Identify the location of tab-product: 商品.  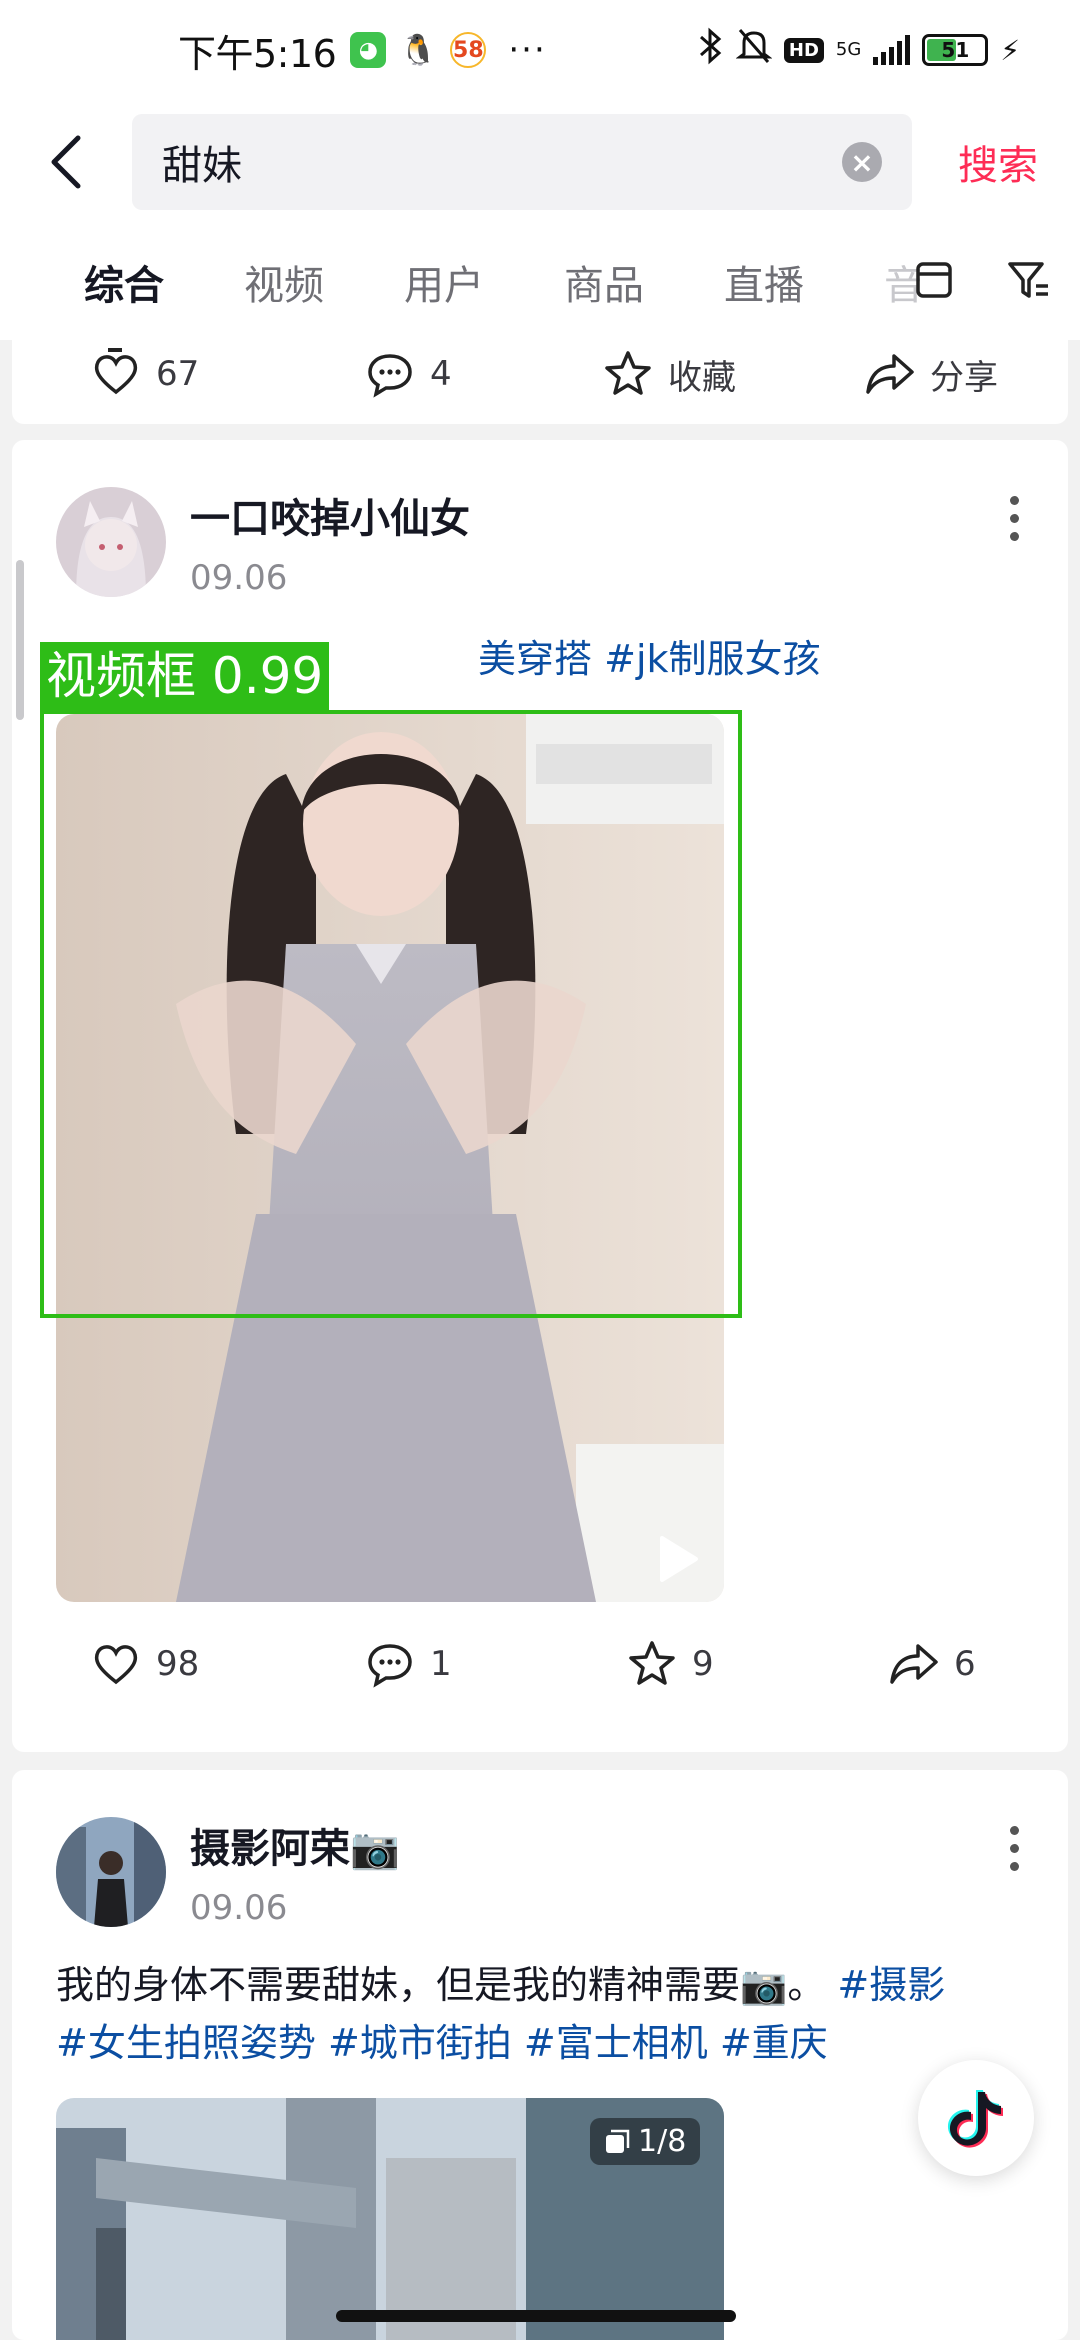
(604, 282).